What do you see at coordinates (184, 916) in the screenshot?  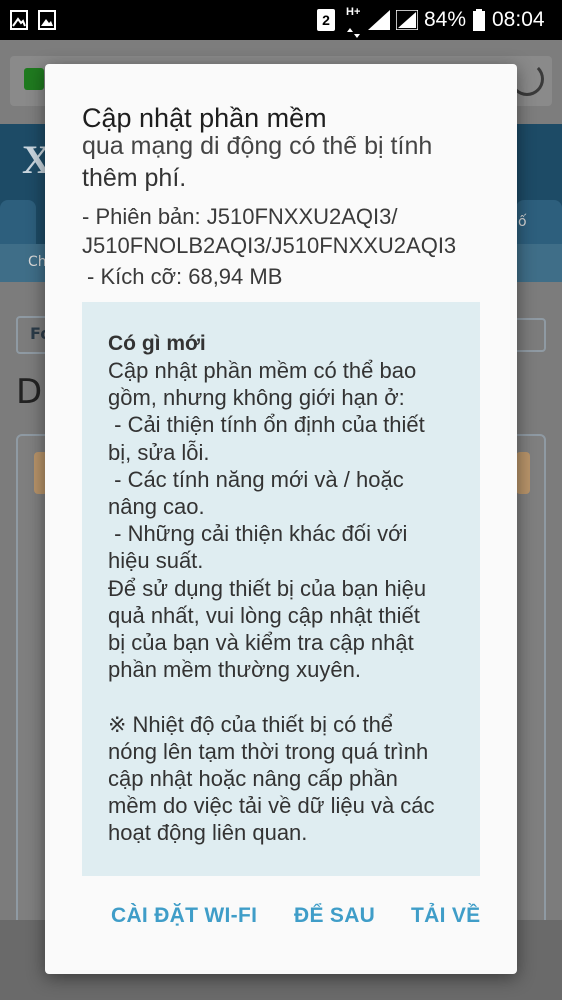 I see `wifi-settings-button: CÀI ĐẶT WI-FI` at bounding box center [184, 916].